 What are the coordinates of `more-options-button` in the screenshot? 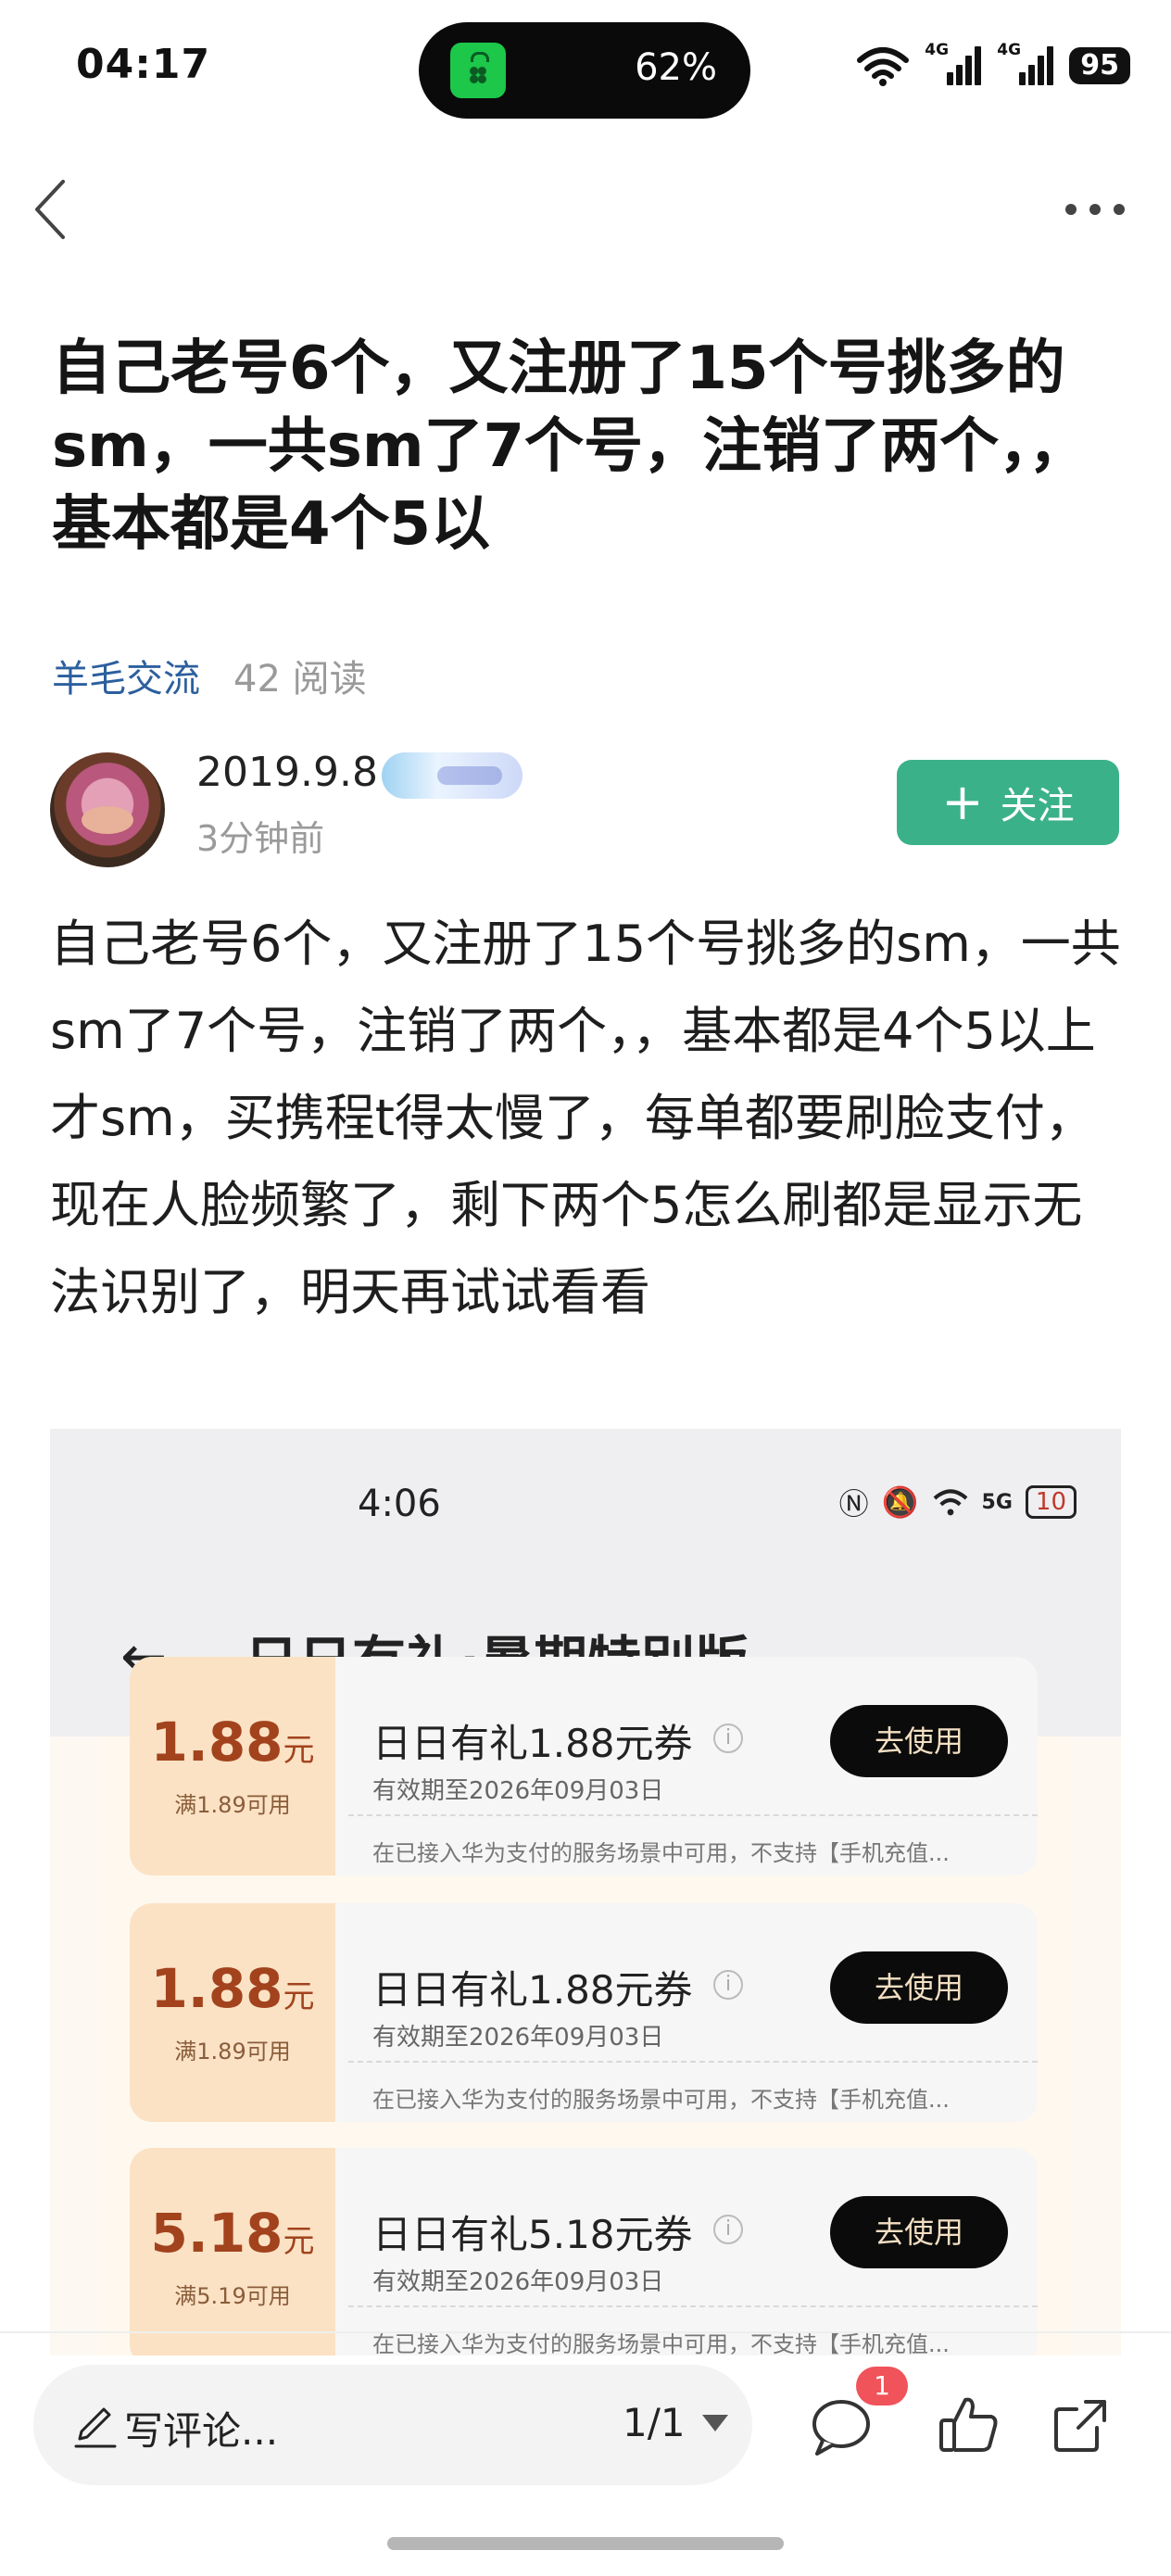 It's located at (1095, 210).